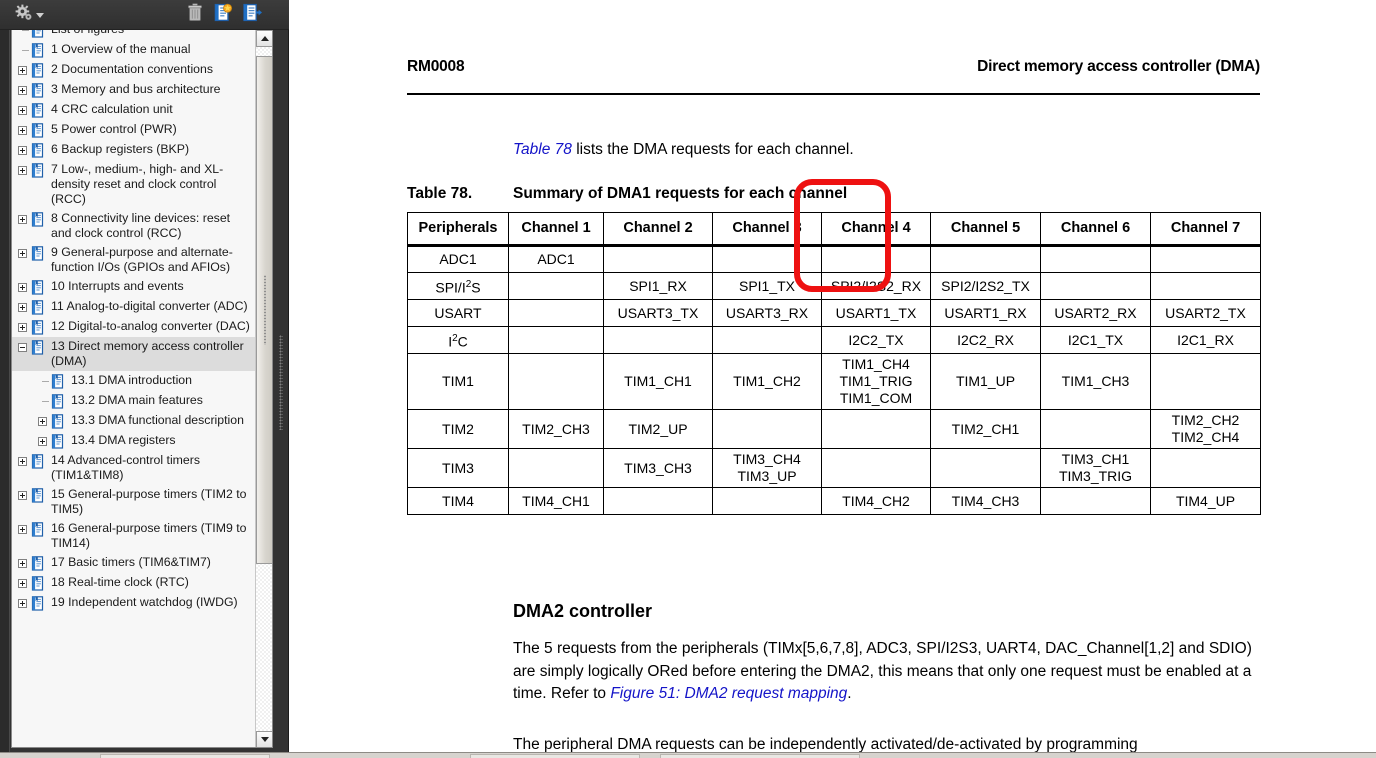 The image size is (1376, 758). What do you see at coordinates (112, 109) in the screenshot?
I see `bookmark-item-label: 4 CRC calculation unit` at bounding box center [112, 109].